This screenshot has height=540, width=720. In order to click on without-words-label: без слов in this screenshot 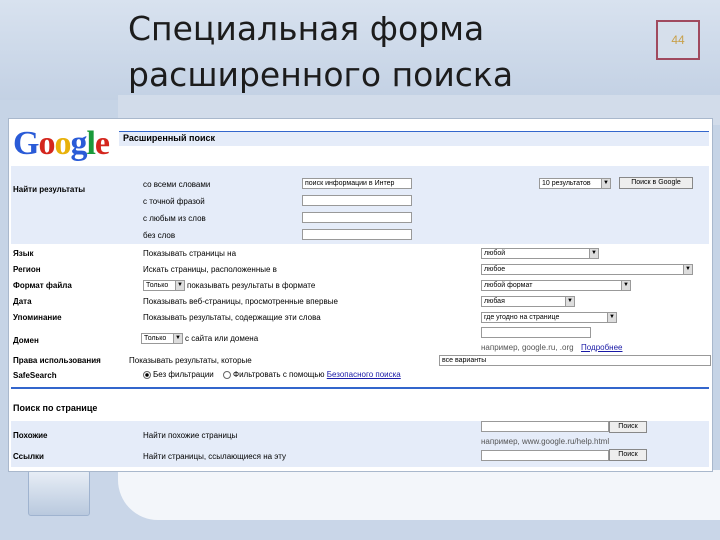, I will do `click(159, 235)`.